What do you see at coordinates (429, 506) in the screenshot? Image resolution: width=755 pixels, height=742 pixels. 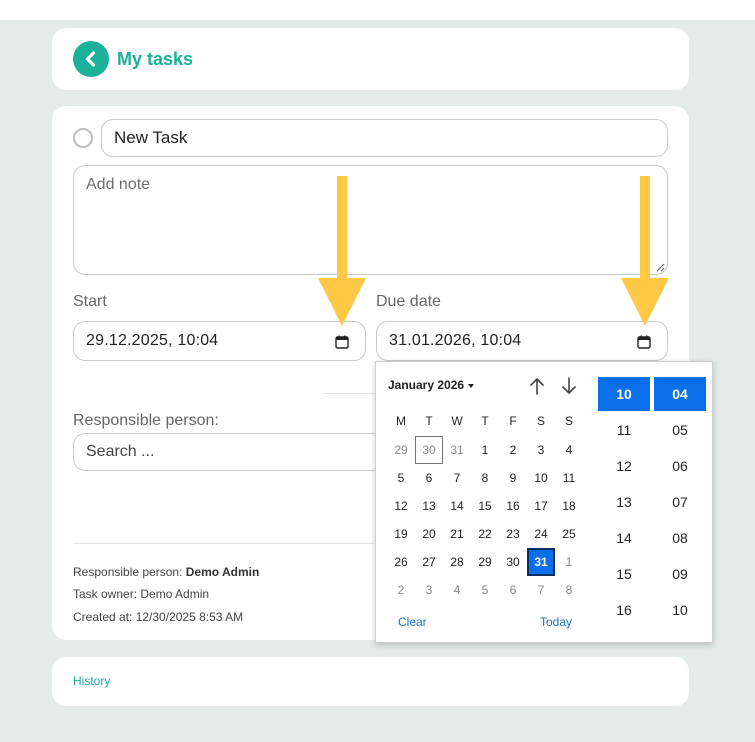 I see `calendar-day: 13` at bounding box center [429, 506].